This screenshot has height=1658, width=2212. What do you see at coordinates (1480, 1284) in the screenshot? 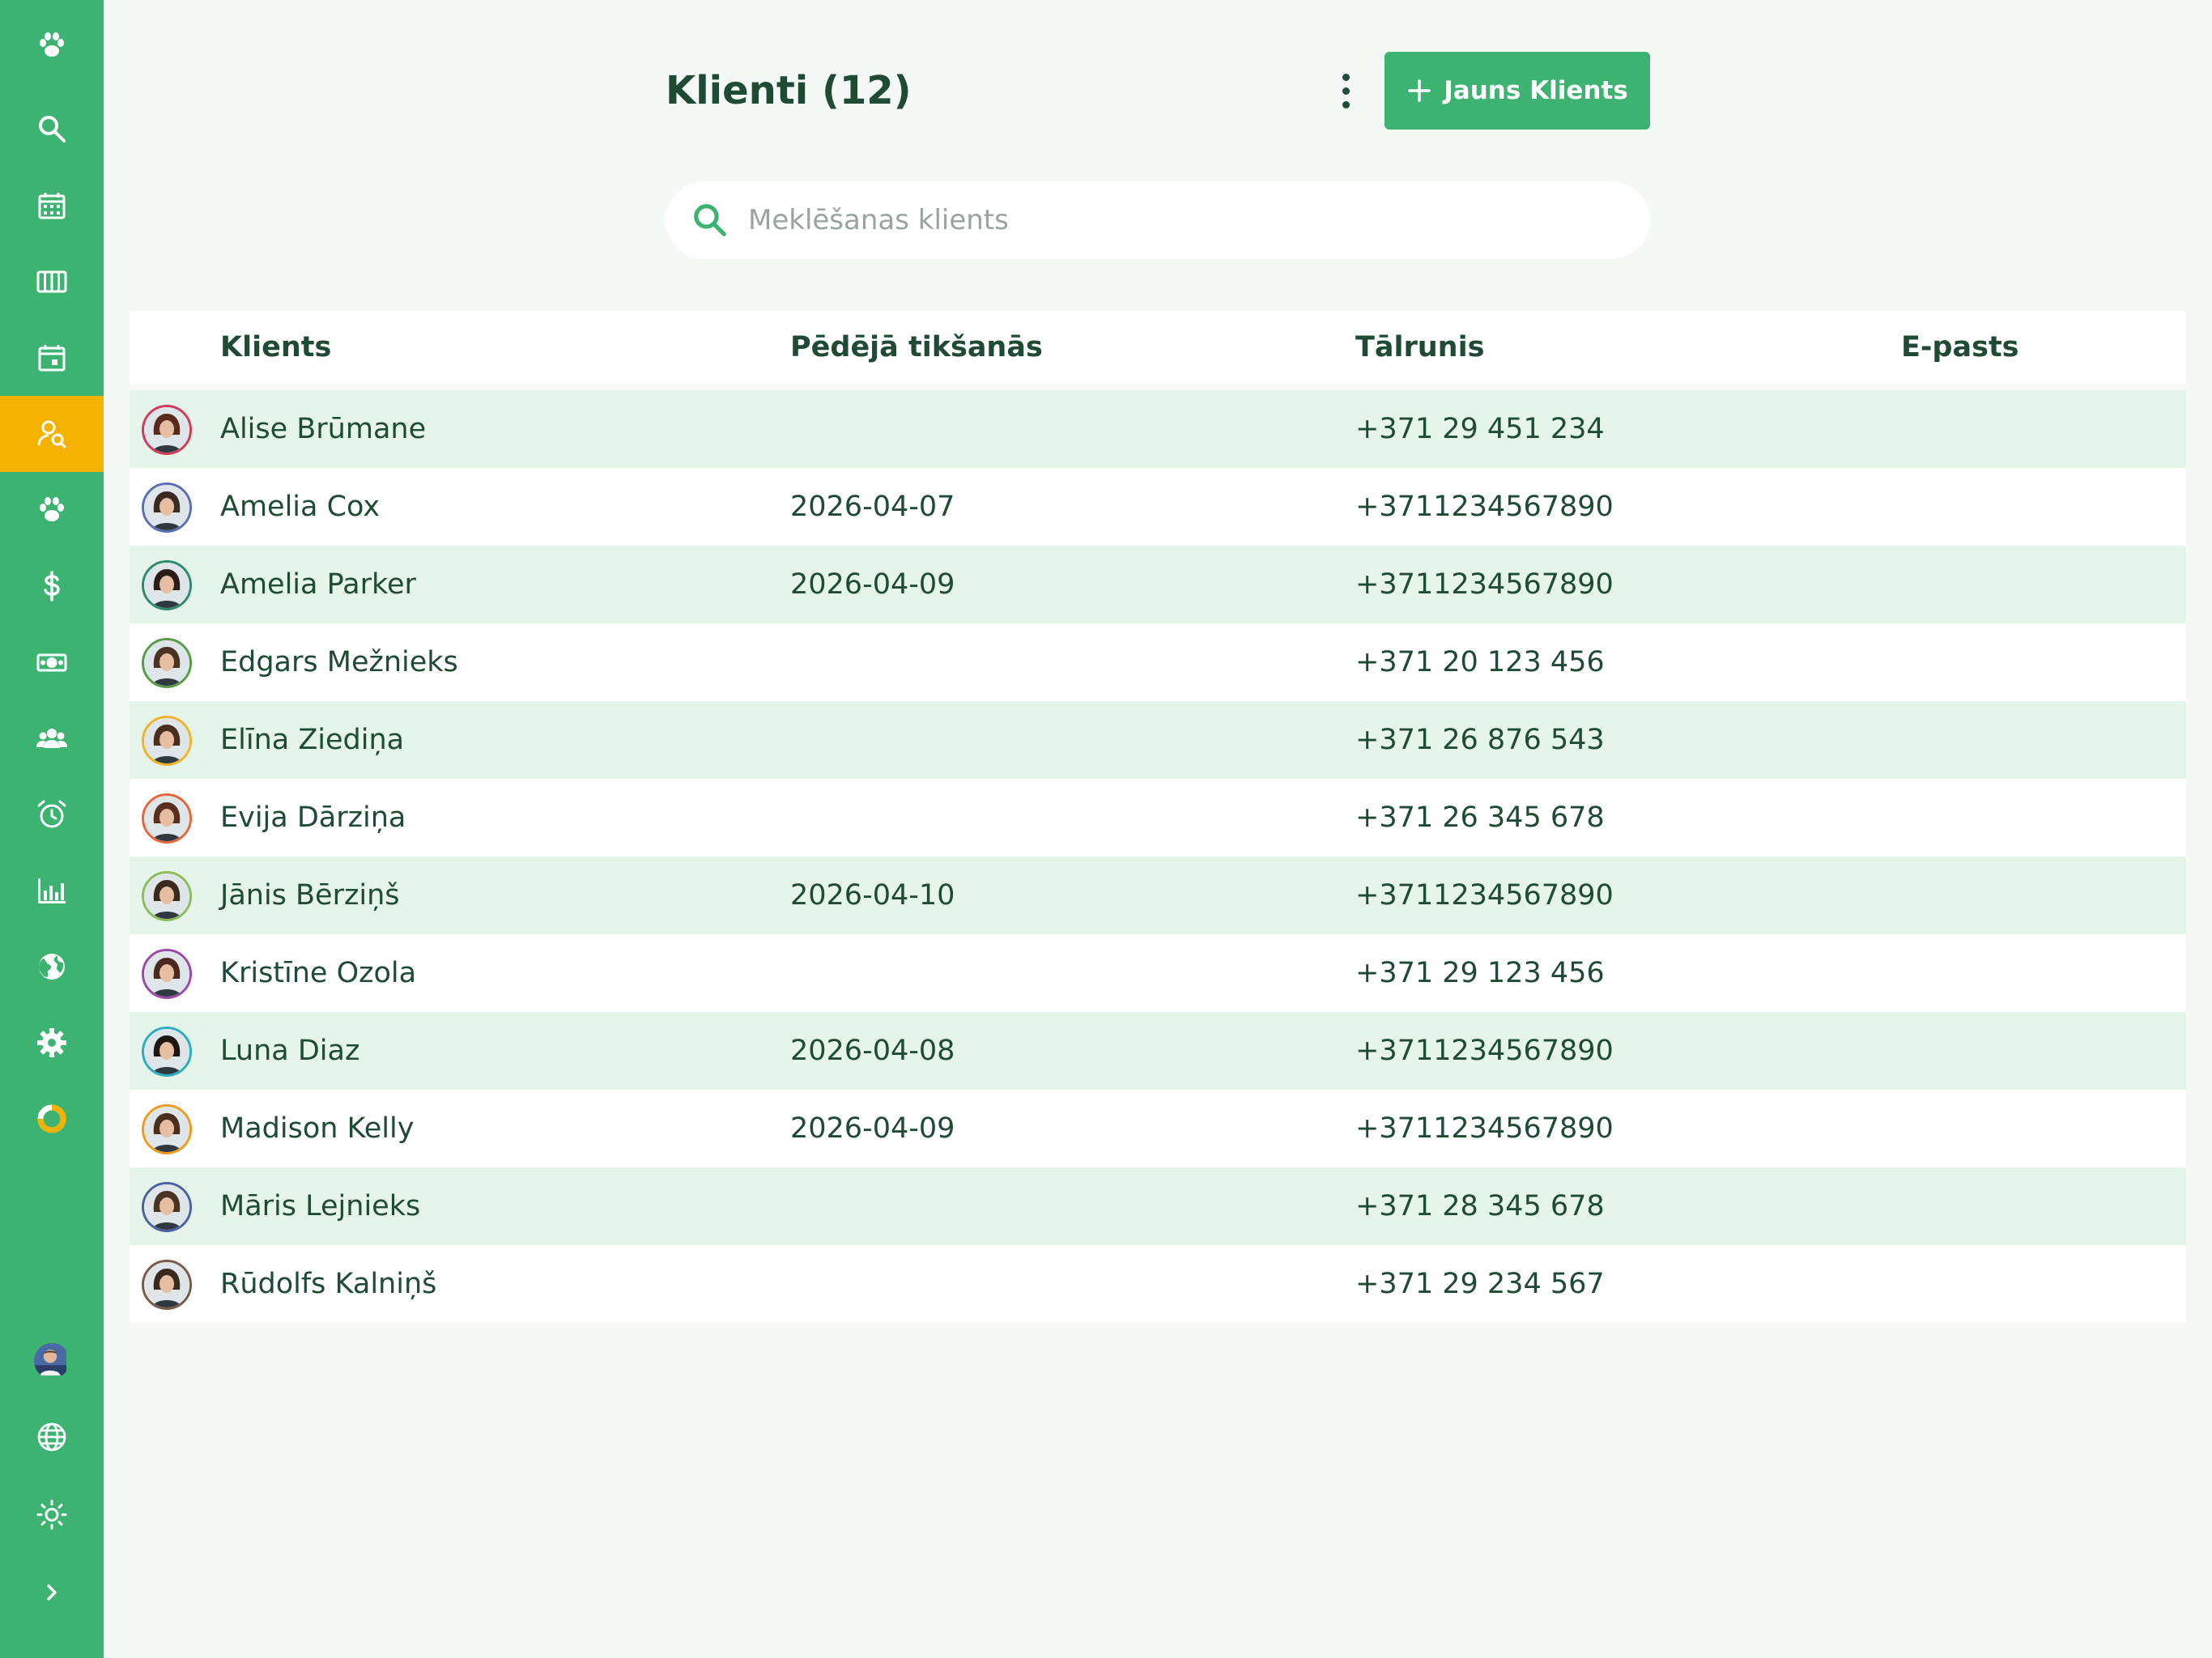
I see `phone: +371 29 234 567` at bounding box center [1480, 1284].